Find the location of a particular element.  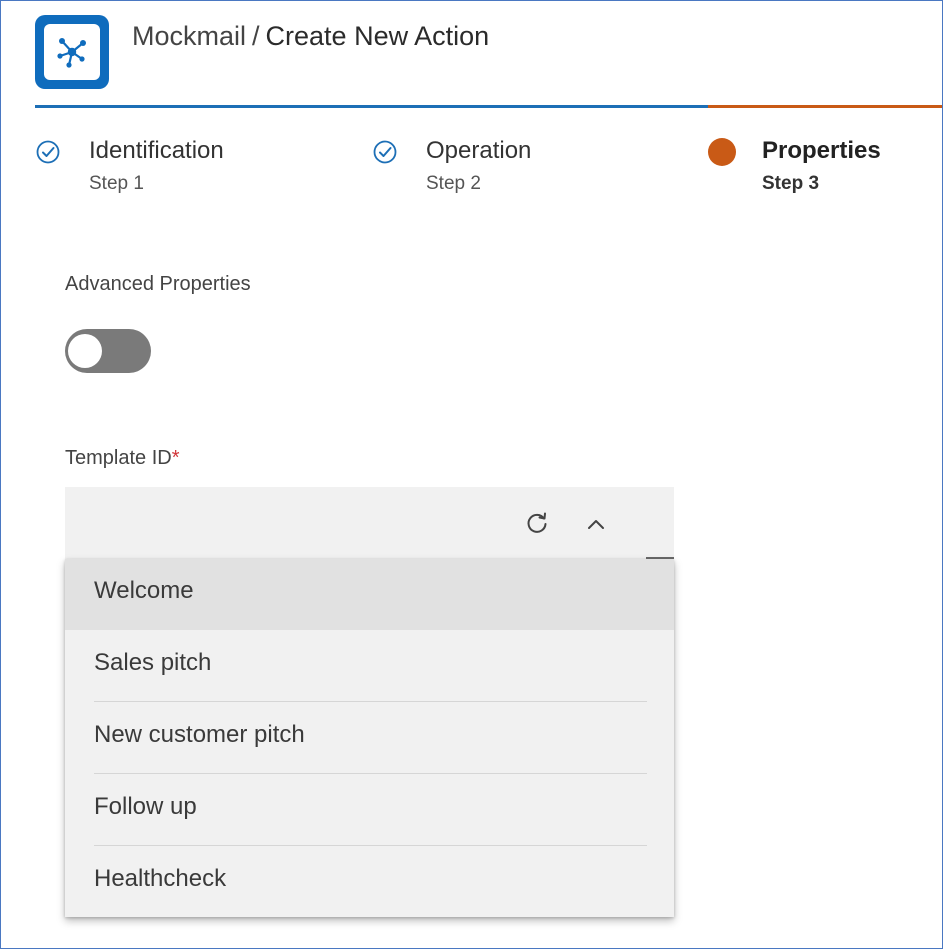

step-subtitle: Step 3 is located at coordinates (791, 183).